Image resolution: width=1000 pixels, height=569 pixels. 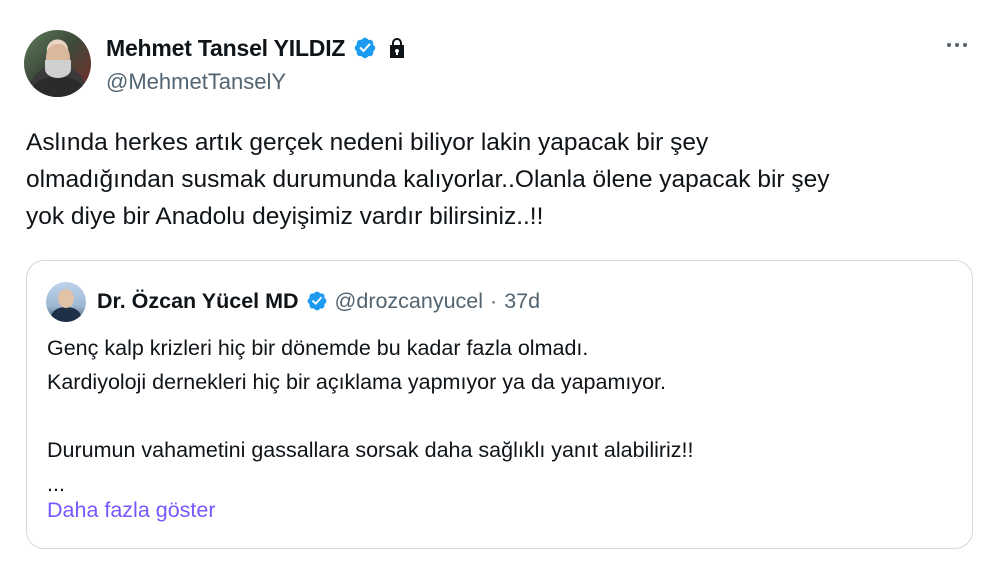 I want to click on quoted-author-row: Dr. Özcan Yücel MD @drozcanyucel · 37d, so click(x=318, y=301).